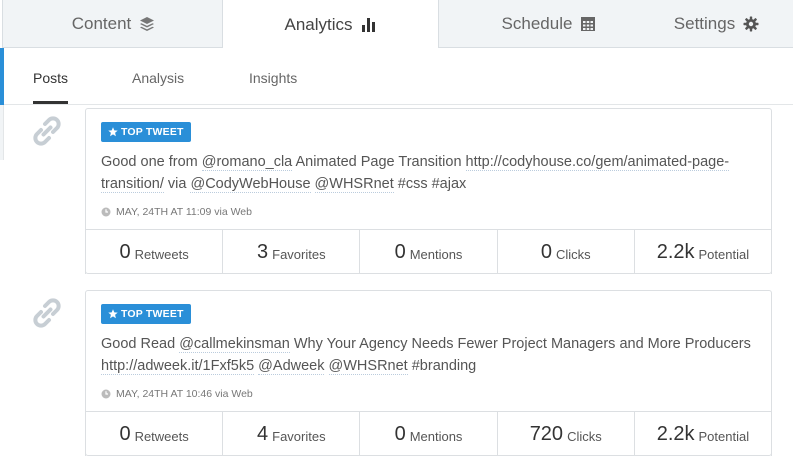 Image resolution: width=793 pixels, height=465 pixels. I want to click on stat-value: 3, so click(263, 251).